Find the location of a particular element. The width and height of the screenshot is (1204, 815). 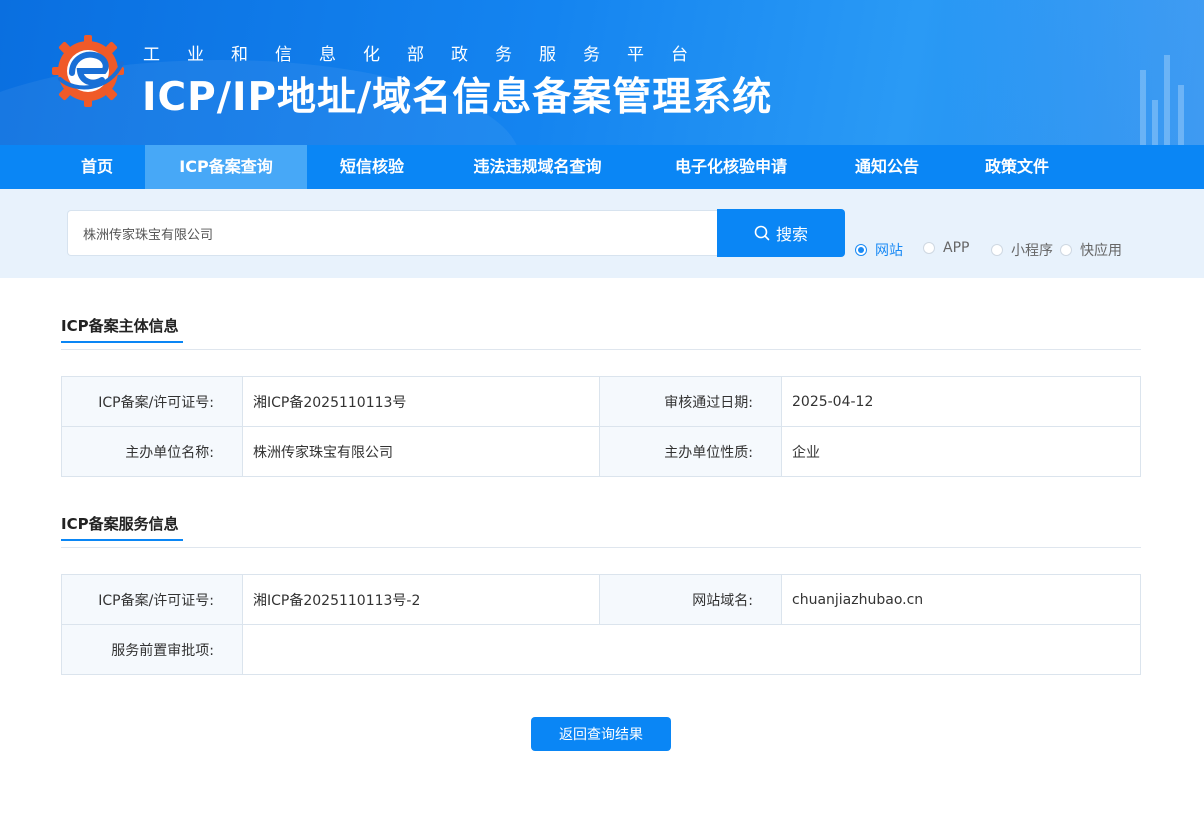

license-value: 湘ICP备2025110113号 is located at coordinates (421, 402).